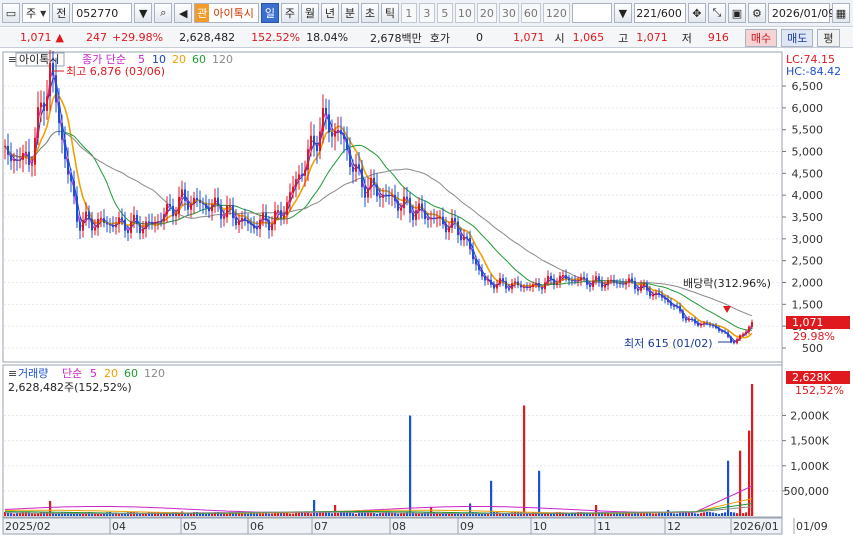  What do you see at coordinates (486, 13) in the screenshot?
I see `interval-20: 20` at bounding box center [486, 13].